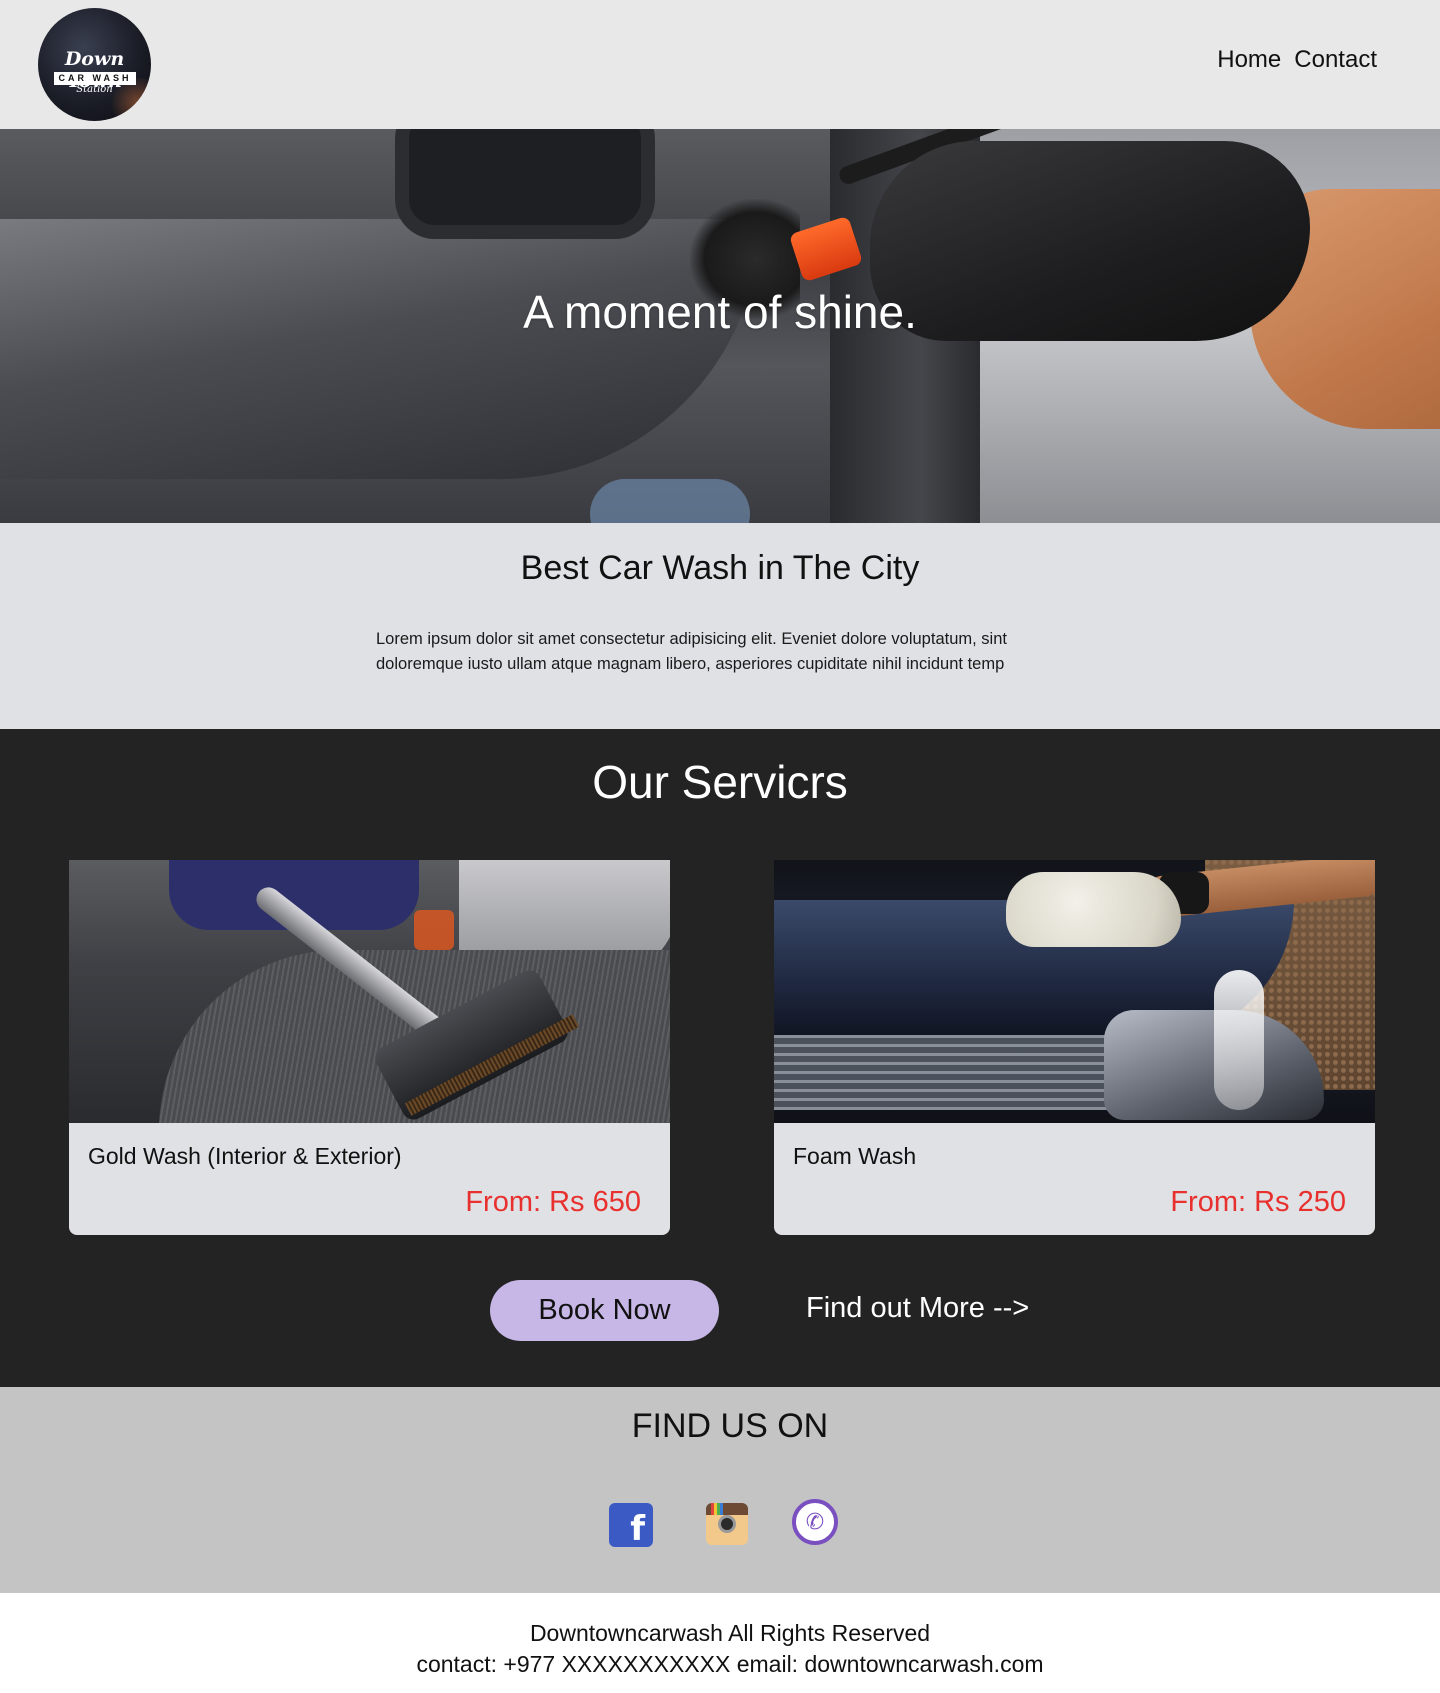  I want to click on instagram-icon-stripe, so click(717, 1509).